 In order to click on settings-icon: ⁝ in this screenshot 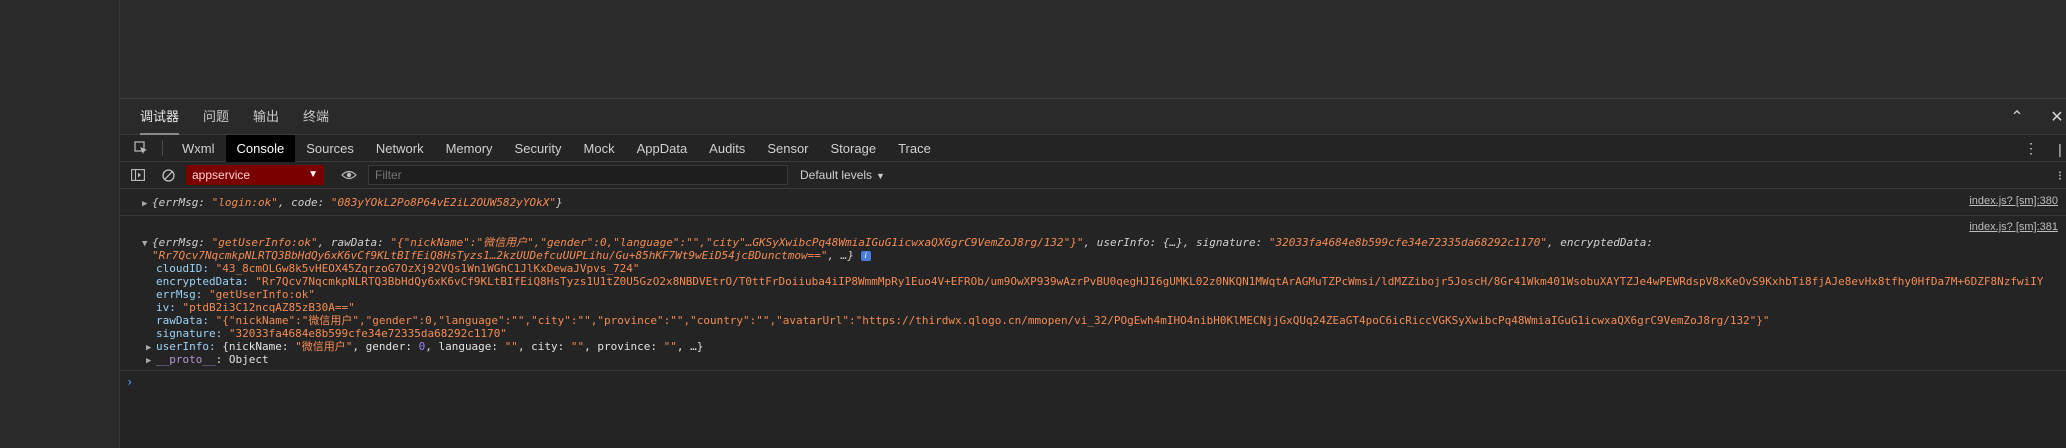, I will do `click(2060, 176)`.